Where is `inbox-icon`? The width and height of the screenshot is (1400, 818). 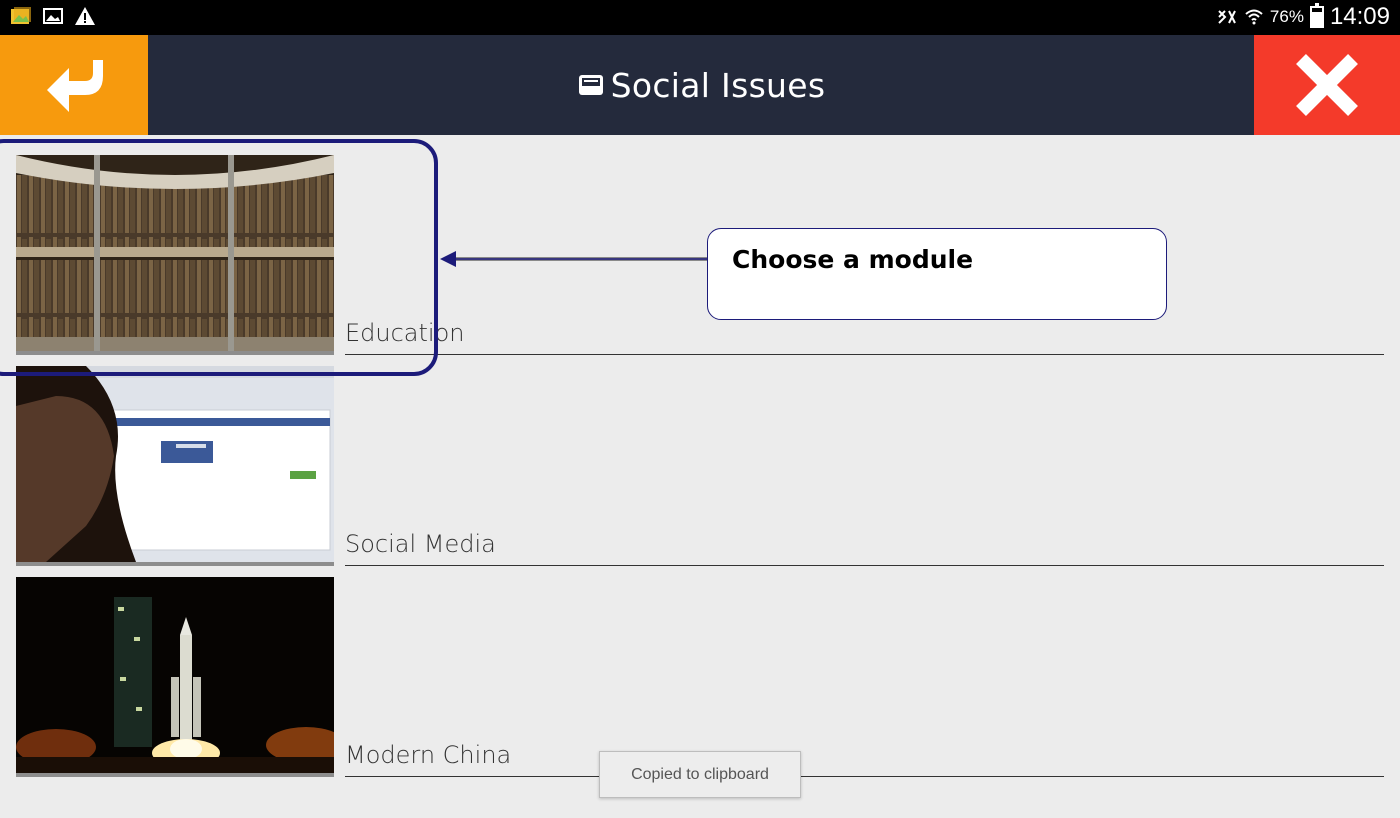 inbox-icon is located at coordinates (590, 85).